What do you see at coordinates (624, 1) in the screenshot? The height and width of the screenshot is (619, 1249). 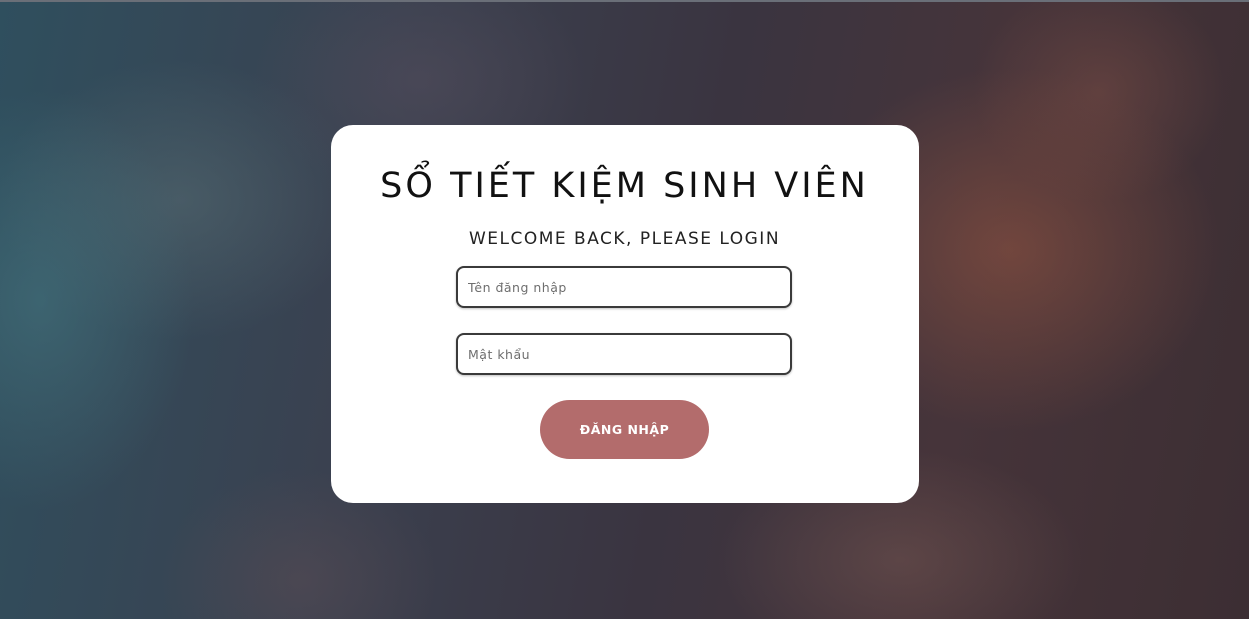 I see `top-border` at bounding box center [624, 1].